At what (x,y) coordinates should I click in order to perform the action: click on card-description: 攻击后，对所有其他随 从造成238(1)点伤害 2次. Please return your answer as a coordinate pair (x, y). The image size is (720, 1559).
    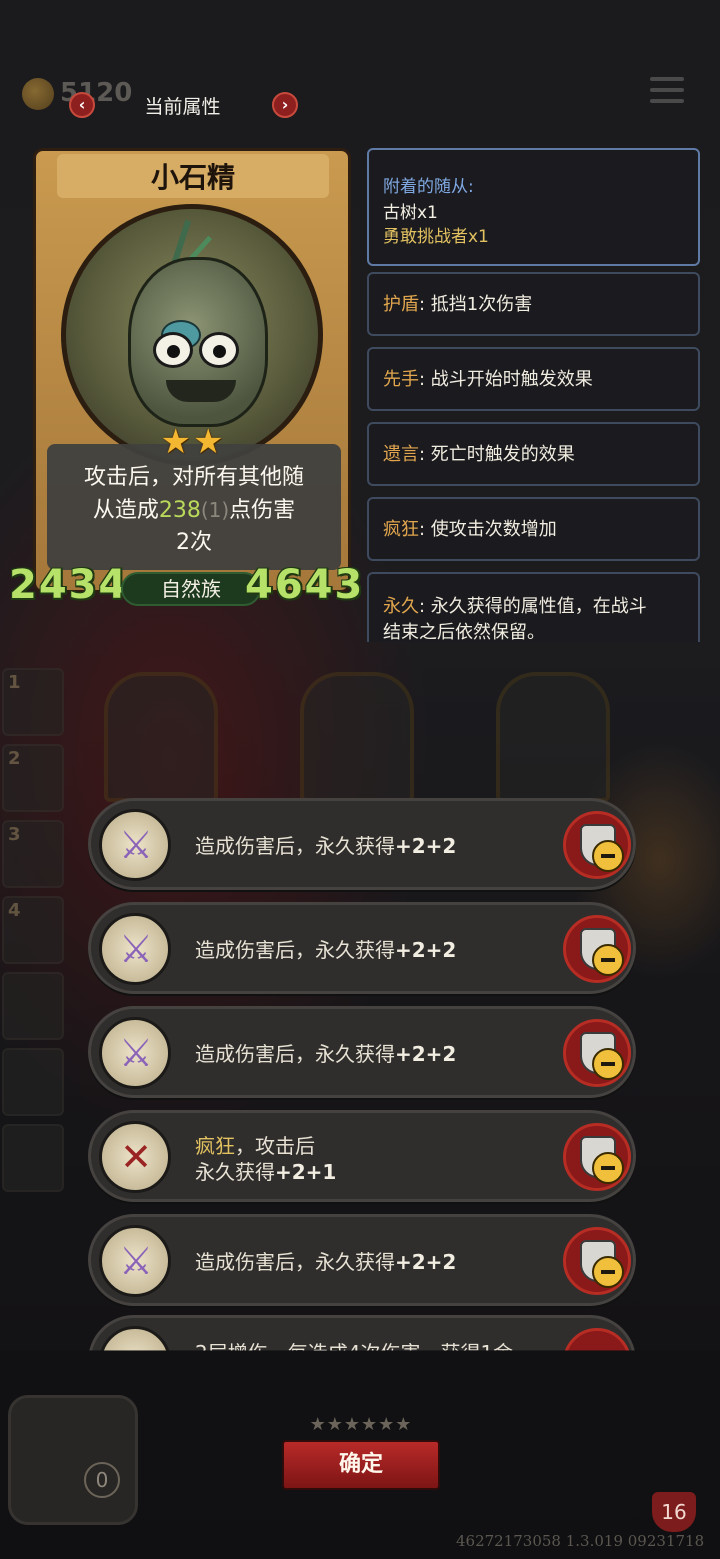
    Looking at the image, I should click on (194, 510).